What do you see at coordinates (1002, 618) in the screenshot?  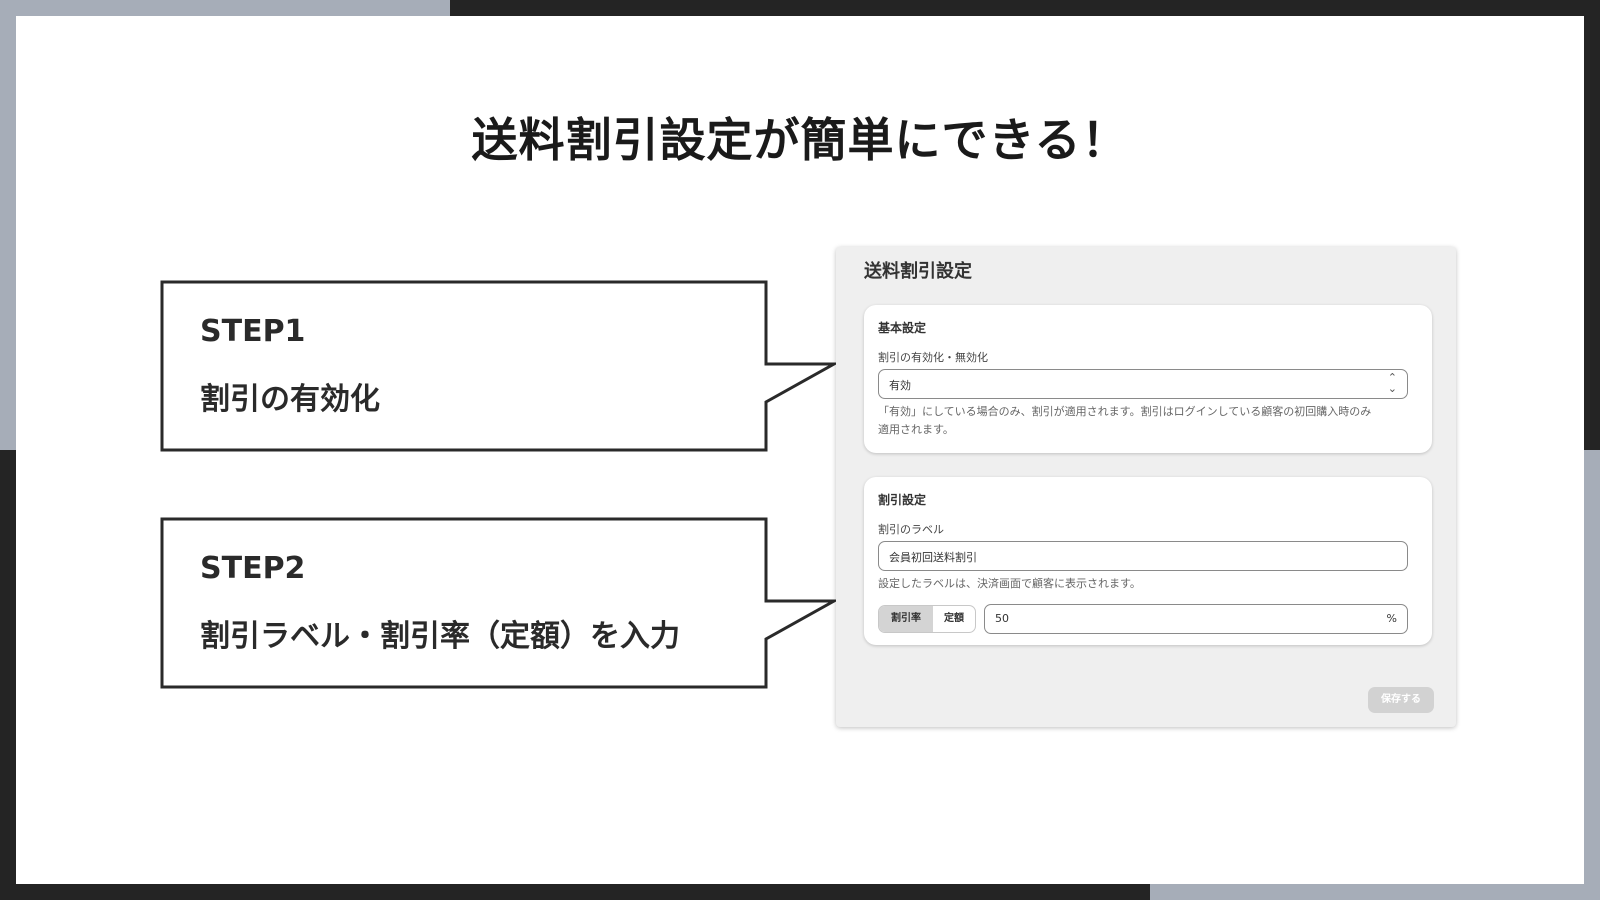 I see `discount-rate-value: 50` at bounding box center [1002, 618].